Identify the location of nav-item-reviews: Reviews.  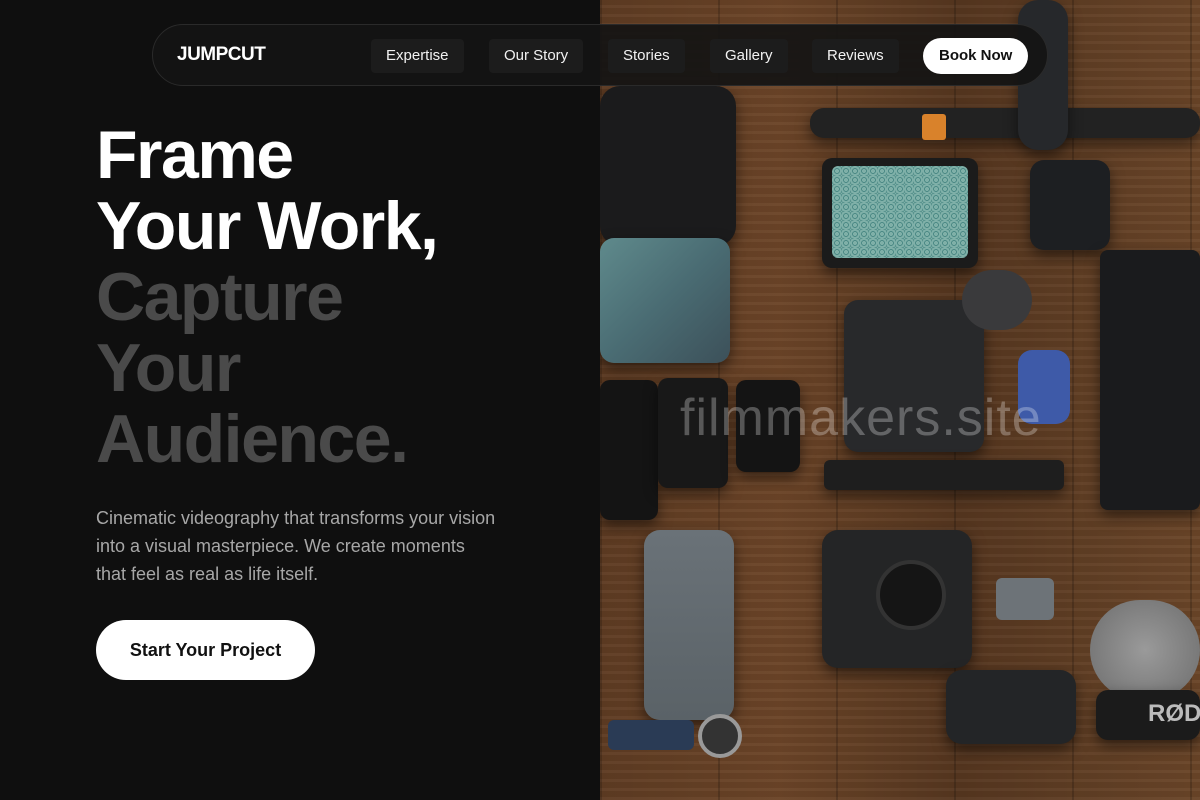
(855, 56).